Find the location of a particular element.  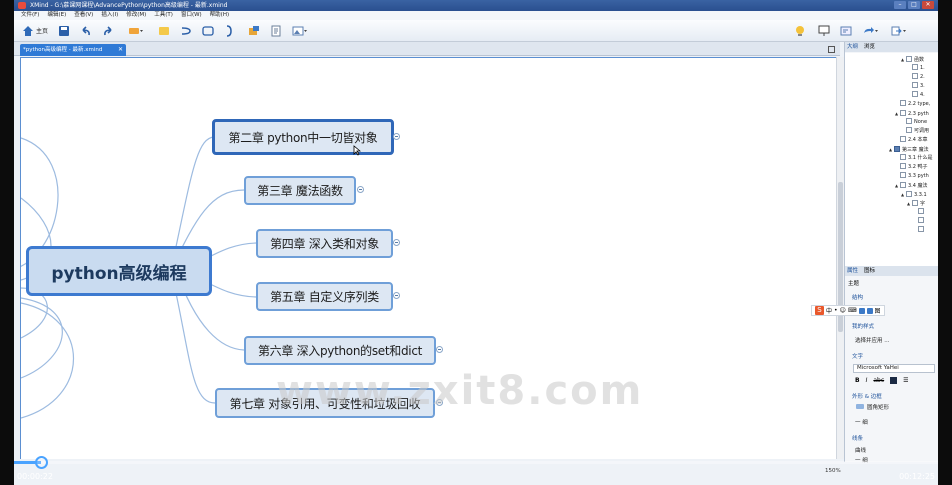

tab-properties: 属性 is located at coordinates (852, 271).